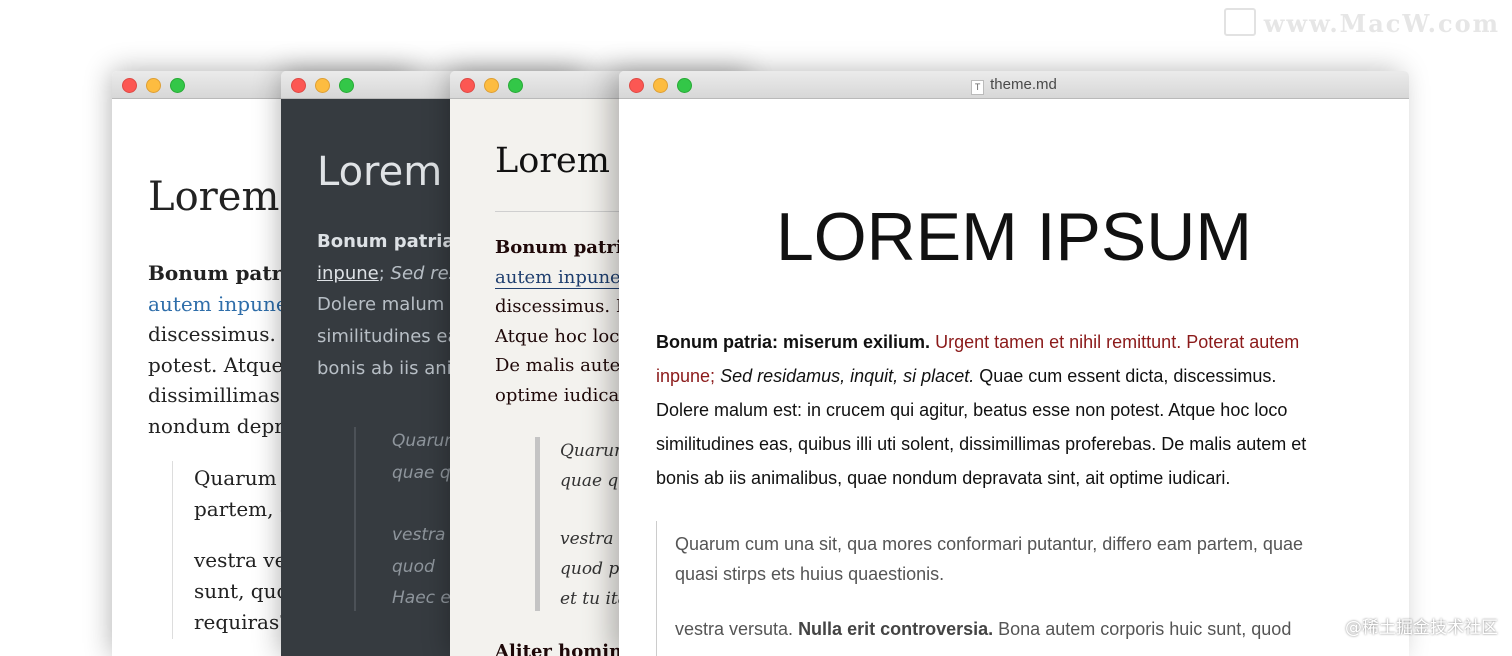 The width and height of the screenshot is (1512, 656). I want to click on blockquote-line: et tu ita, so click(594, 599).